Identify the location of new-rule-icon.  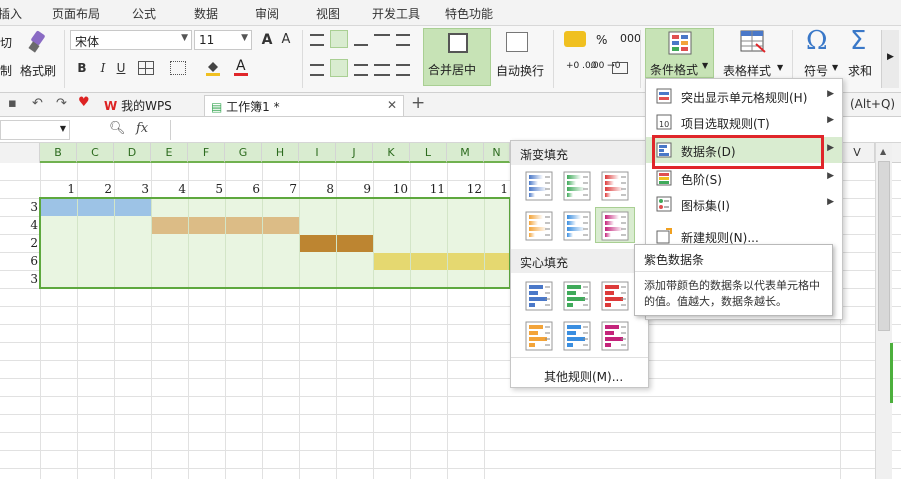
(664, 236).